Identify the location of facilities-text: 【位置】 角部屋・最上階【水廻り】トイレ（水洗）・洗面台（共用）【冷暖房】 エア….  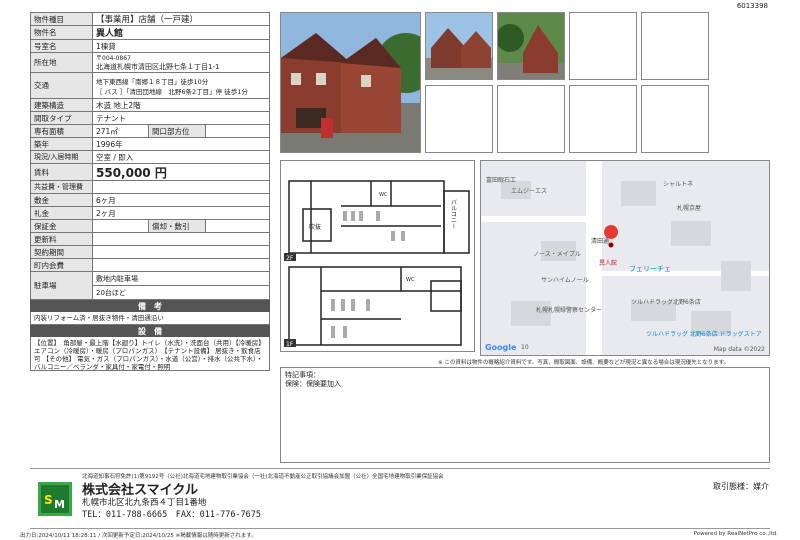
(150, 354).